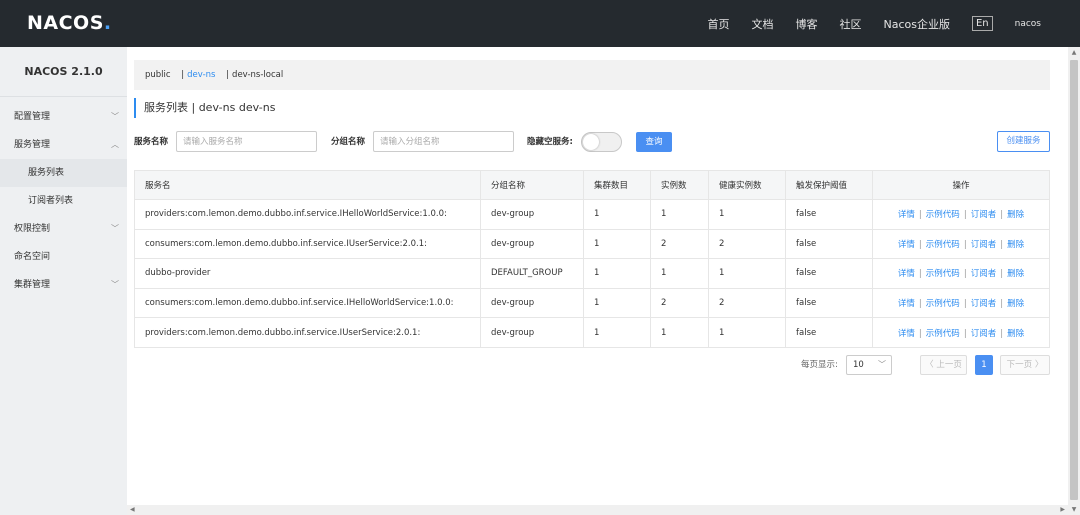  What do you see at coordinates (532, 273) in the screenshot?
I see `table-cell: DEFAULT_GROUP` at bounding box center [532, 273].